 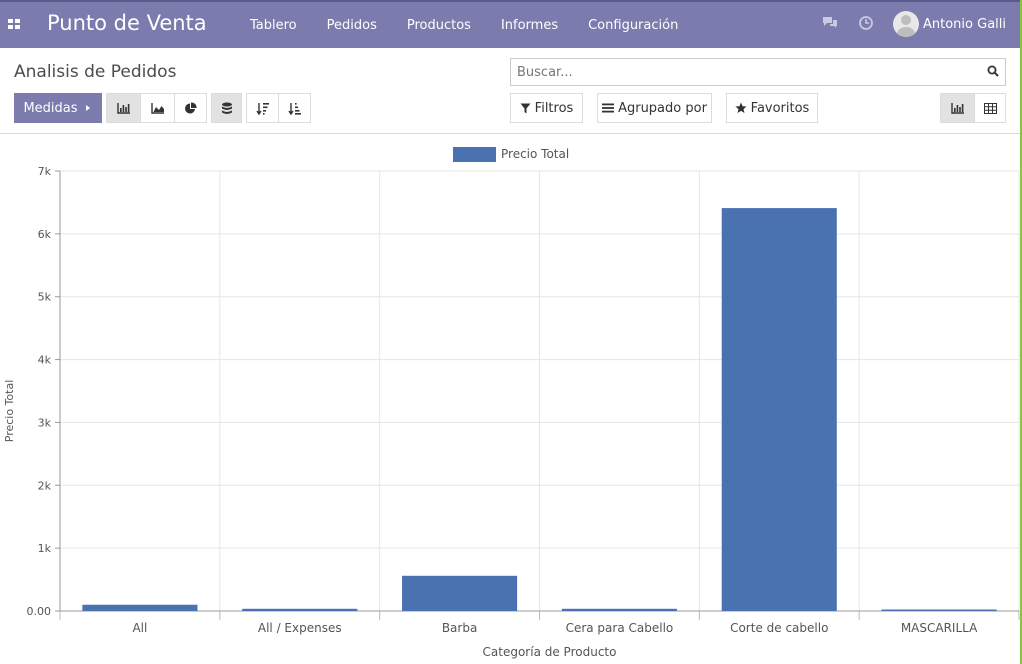 I want to click on app-title: Punto de Venta, so click(x=127, y=23).